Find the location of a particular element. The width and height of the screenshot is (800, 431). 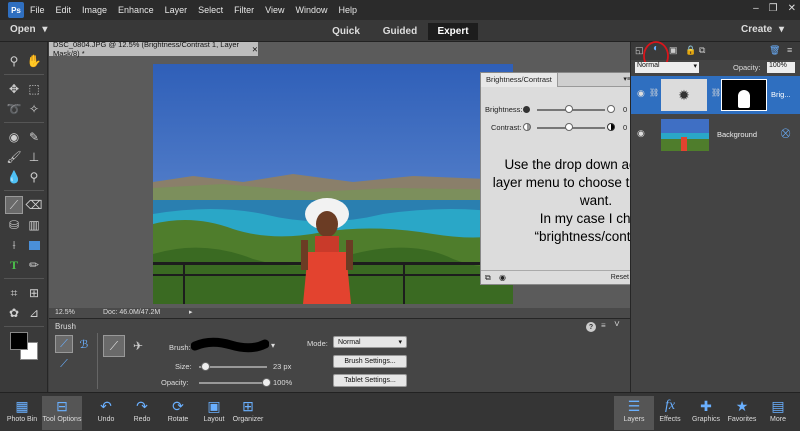

cookie-cutter-icon: ✿ is located at coordinates (14, 313).